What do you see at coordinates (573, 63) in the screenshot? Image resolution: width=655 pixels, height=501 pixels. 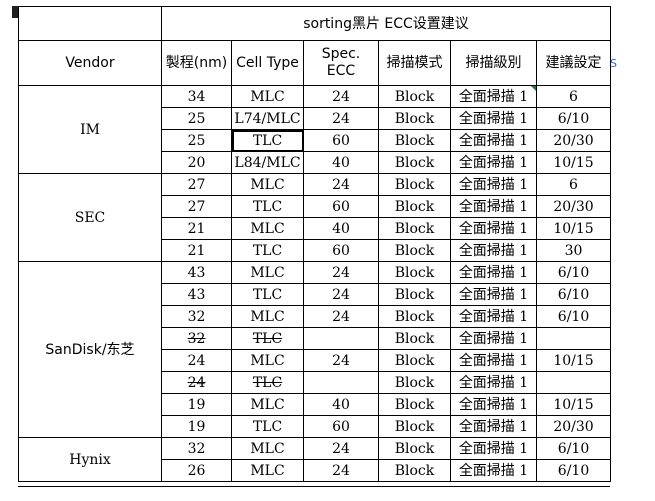 I see `header-recommended-setting: 建議設定` at bounding box center [573, 63].